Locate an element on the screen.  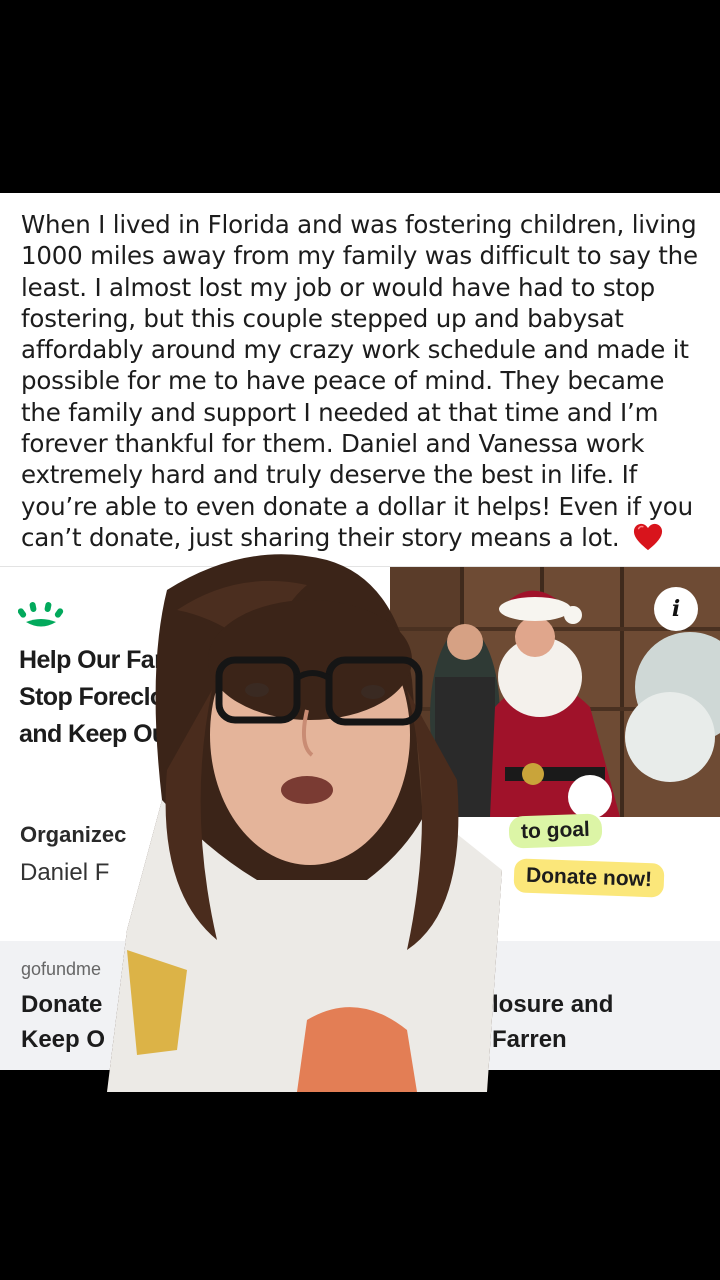
link-title-left: Donate Keep O is located at coordinates (63, 1022).